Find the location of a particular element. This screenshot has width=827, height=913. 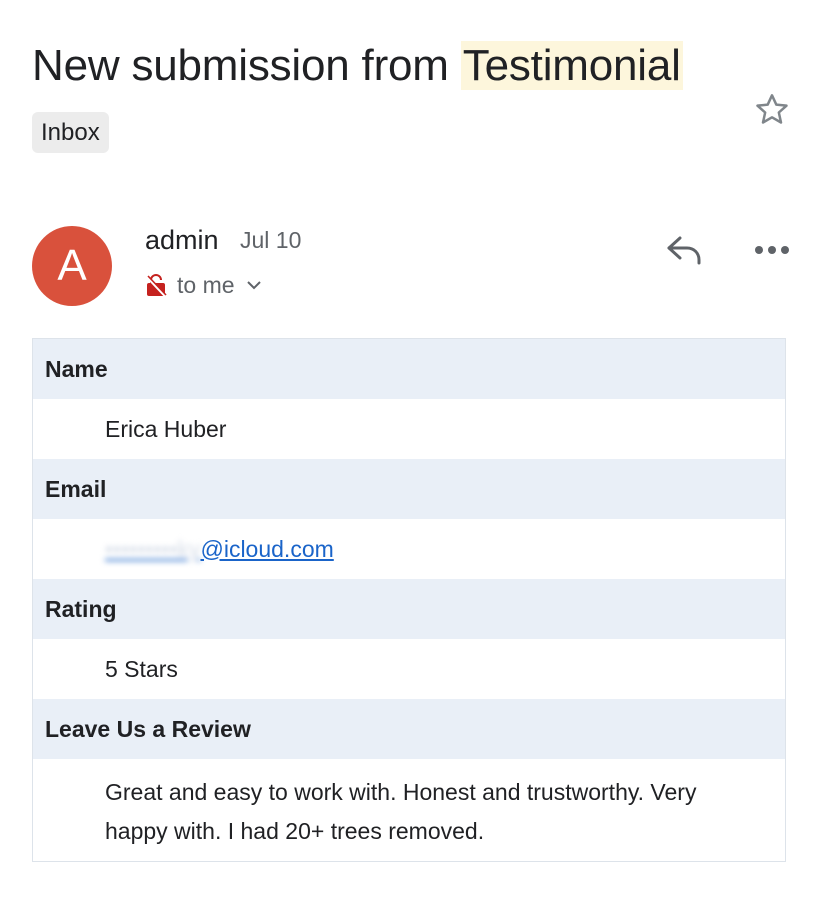

field-value-rating: 5 Stars is located at coordinates (409, 669).